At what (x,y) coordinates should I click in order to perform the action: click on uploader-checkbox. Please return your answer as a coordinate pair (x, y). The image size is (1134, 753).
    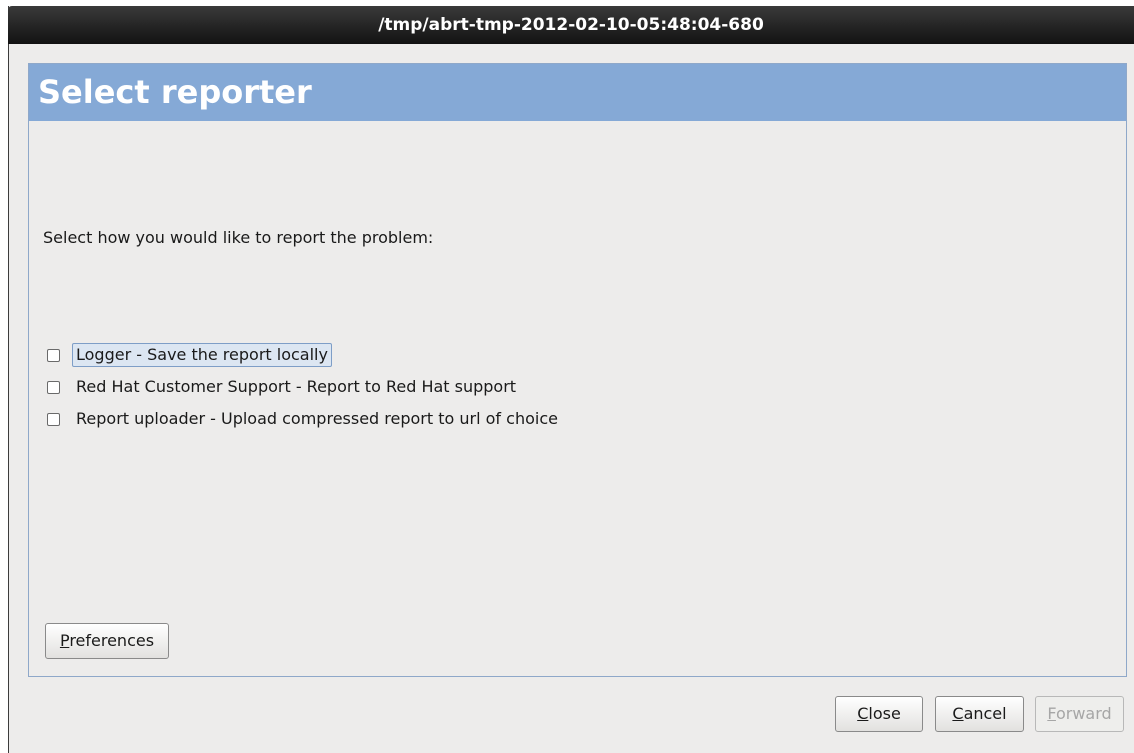
    Looking at the image, I should click on (53, 419).